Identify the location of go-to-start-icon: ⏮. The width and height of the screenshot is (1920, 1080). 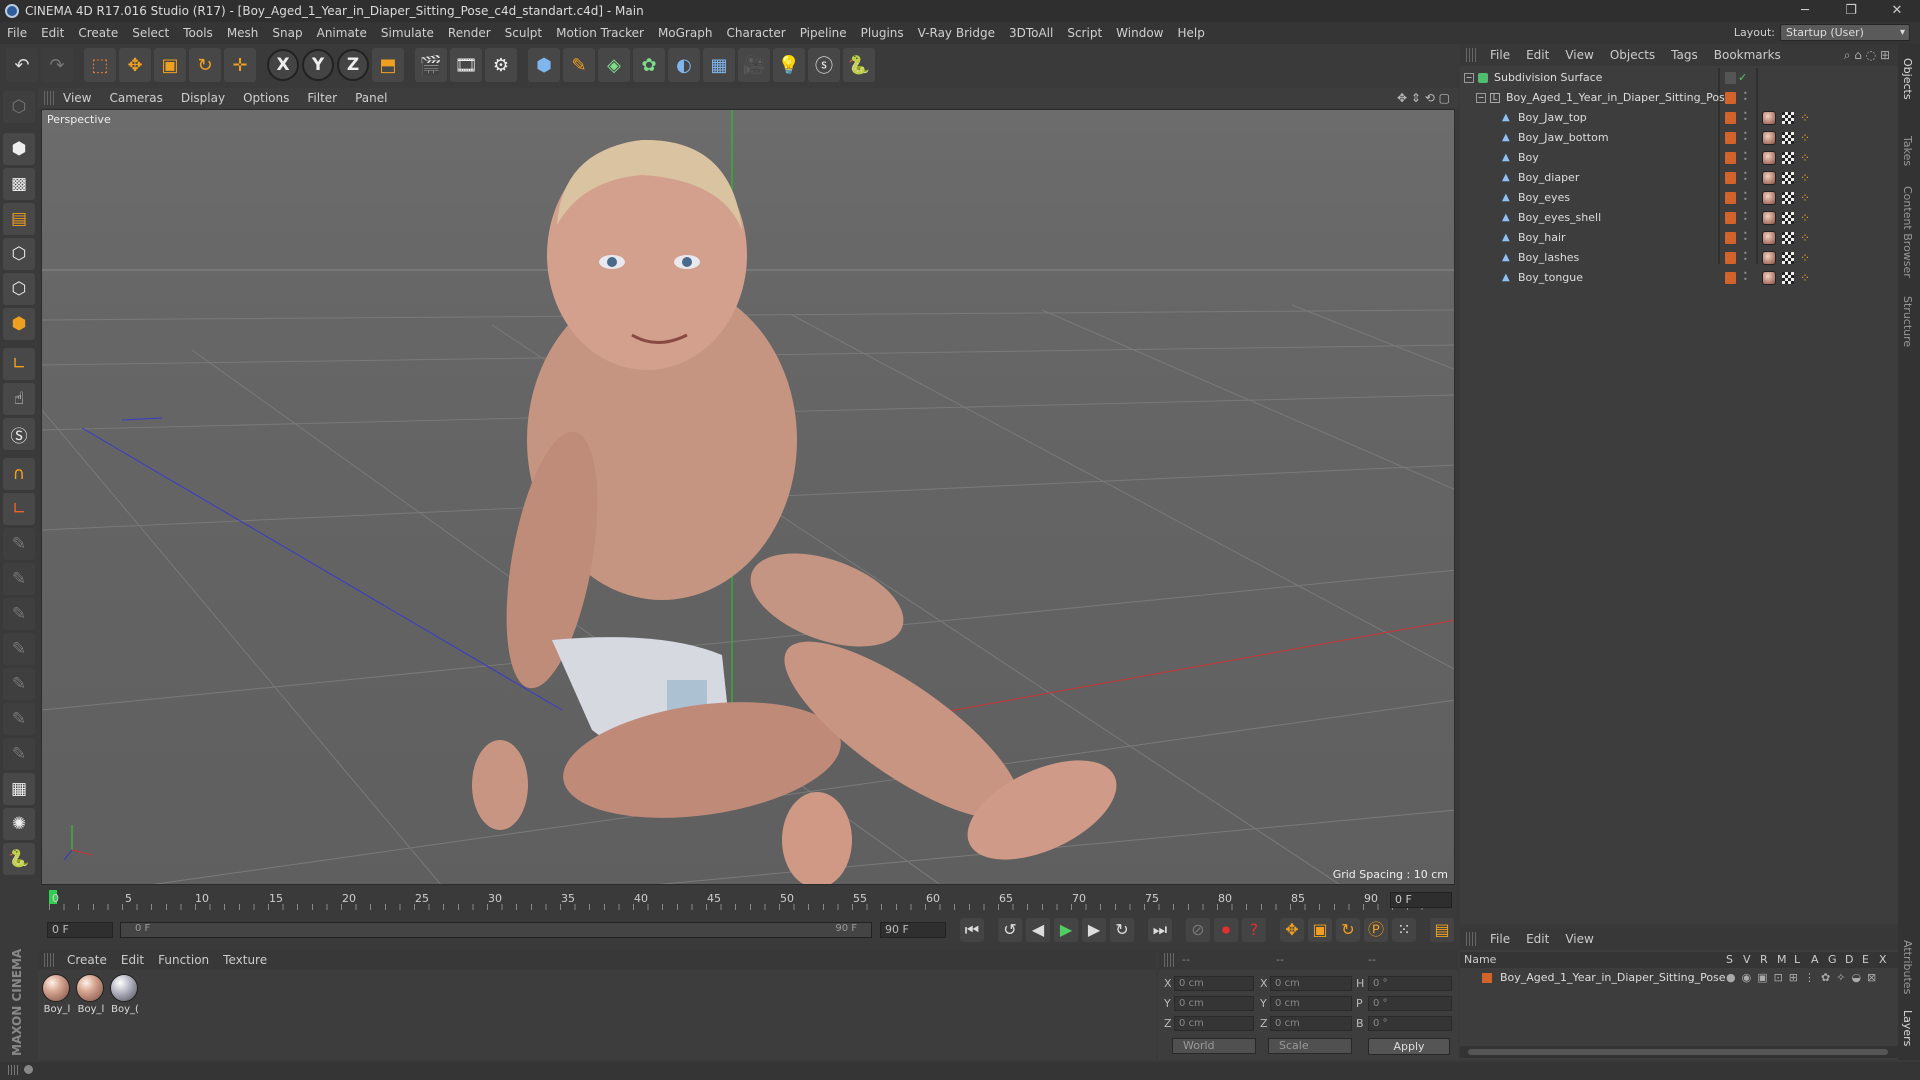
(972, 930).